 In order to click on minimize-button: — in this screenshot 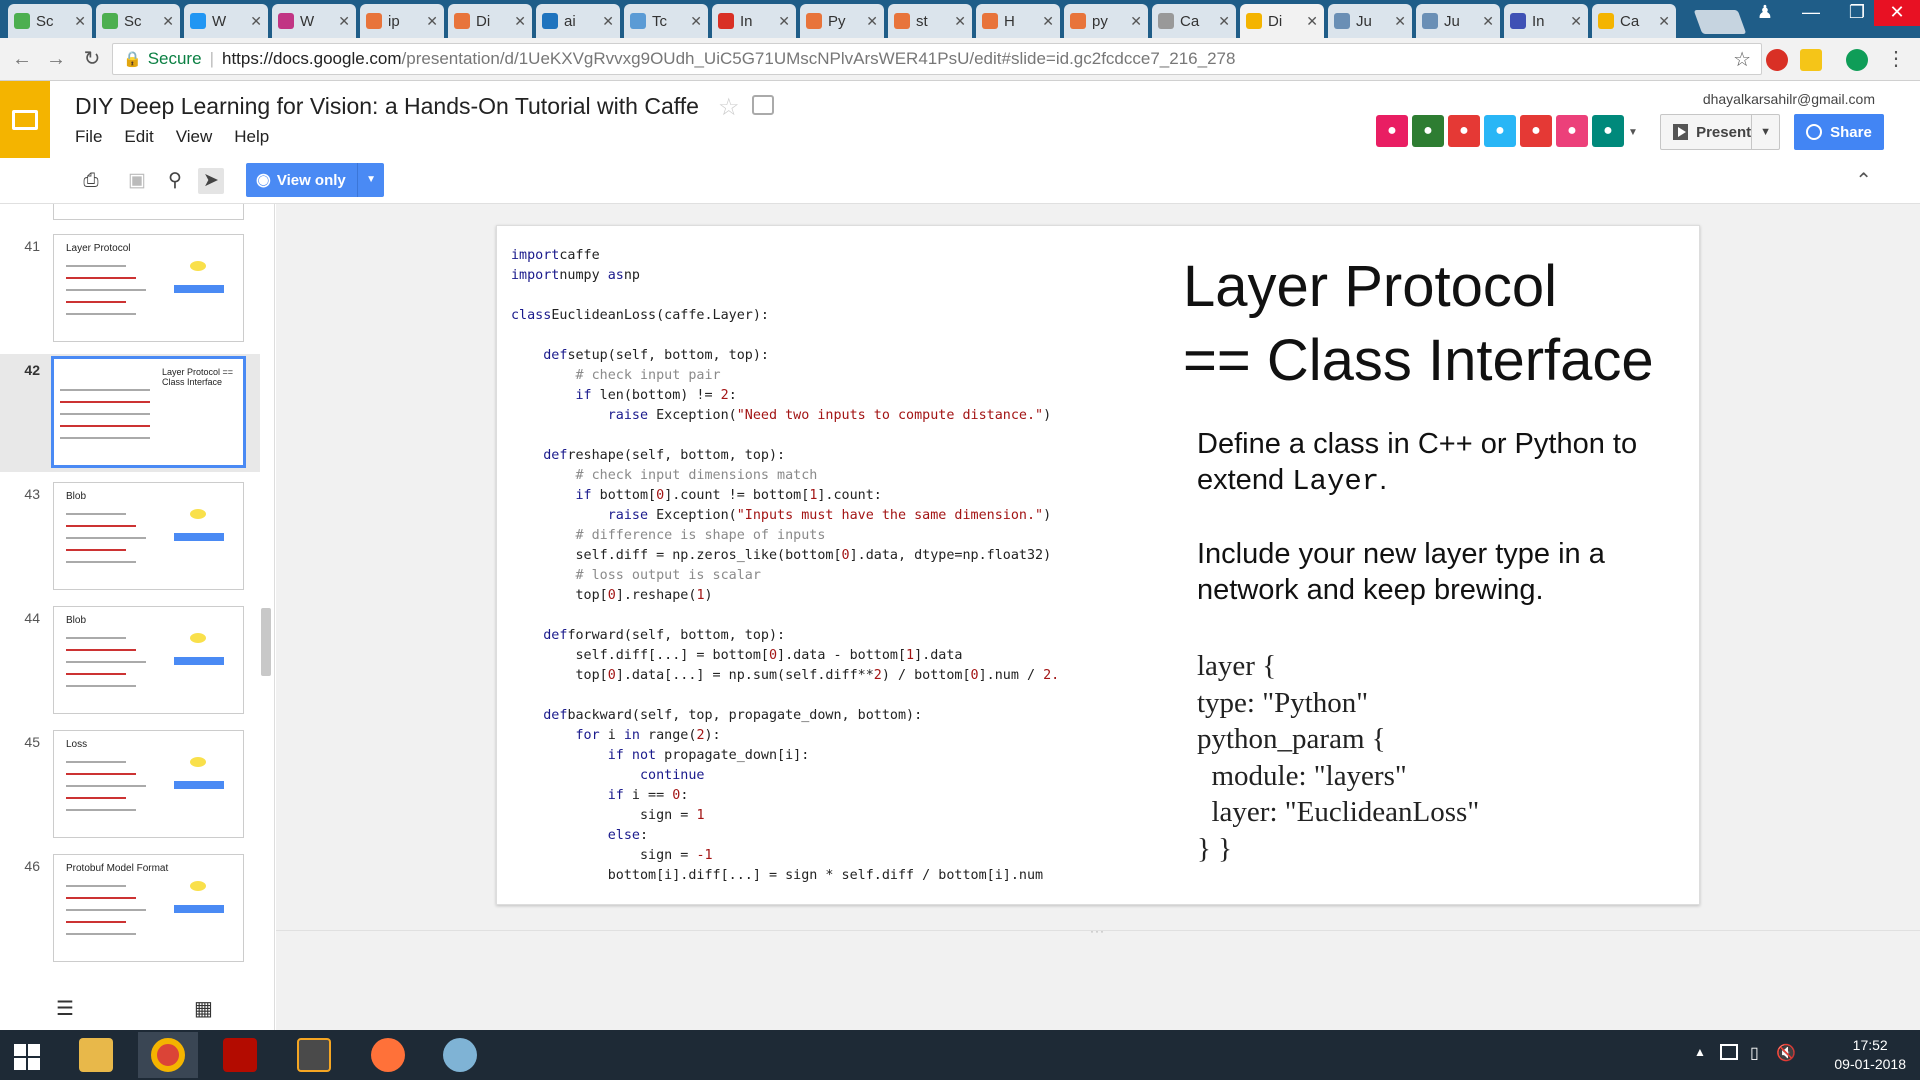, I will do `click(1811, 13)`.